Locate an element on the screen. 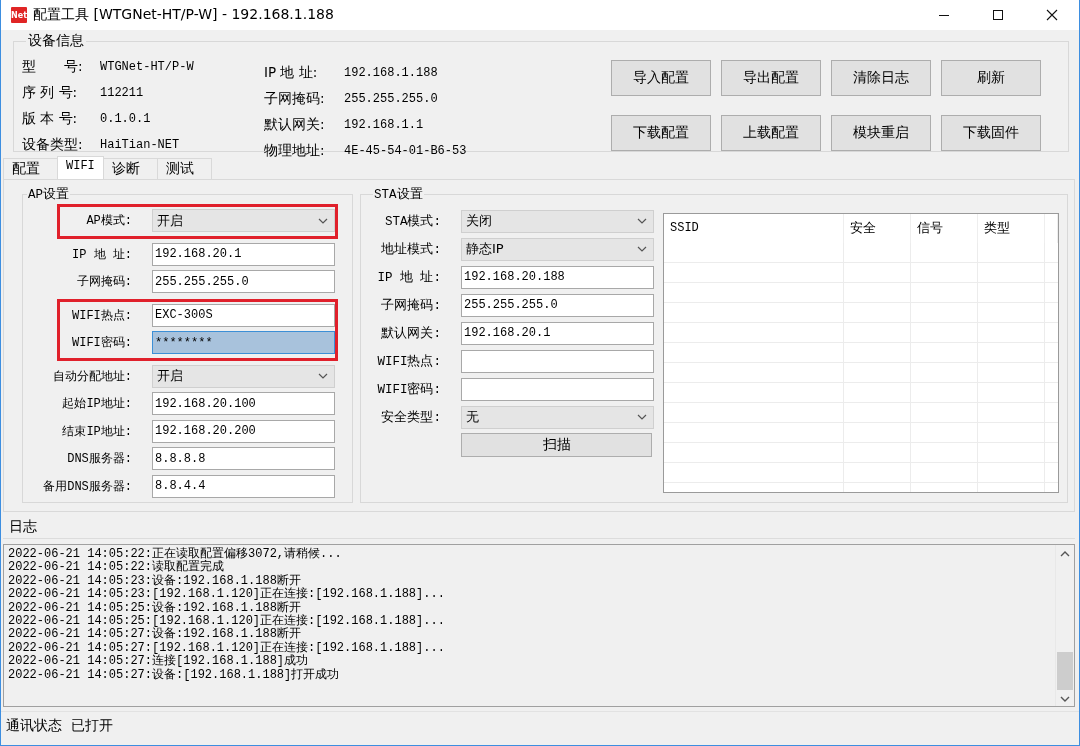 The width and height of the screenshot is (1080, 746). field-label: 安全类型: is located at coordinates (411, 417).